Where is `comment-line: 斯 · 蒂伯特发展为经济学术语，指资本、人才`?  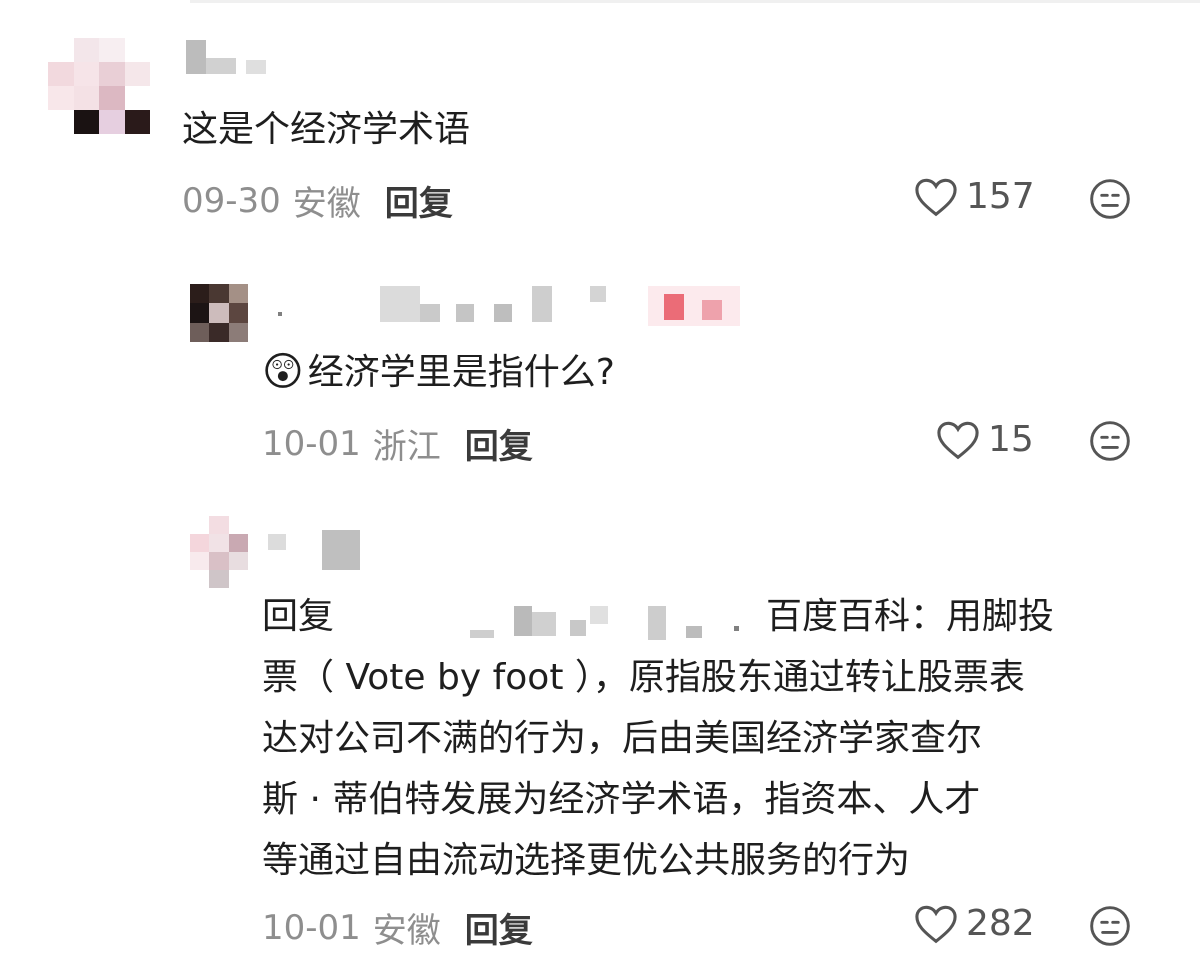
comment-line: 斯 · 蒂伯特发展为经济学术语，指资本、人才 is located at coordinates (621, 799).